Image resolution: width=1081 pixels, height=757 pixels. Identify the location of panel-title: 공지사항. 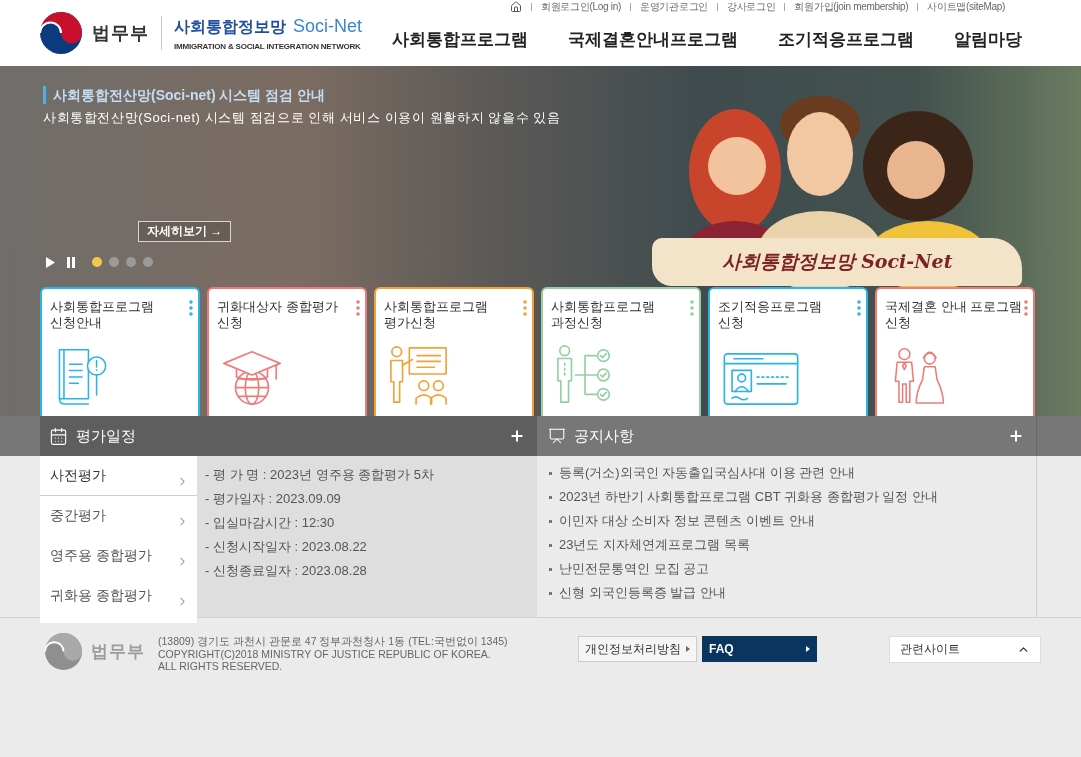
(604, 436).